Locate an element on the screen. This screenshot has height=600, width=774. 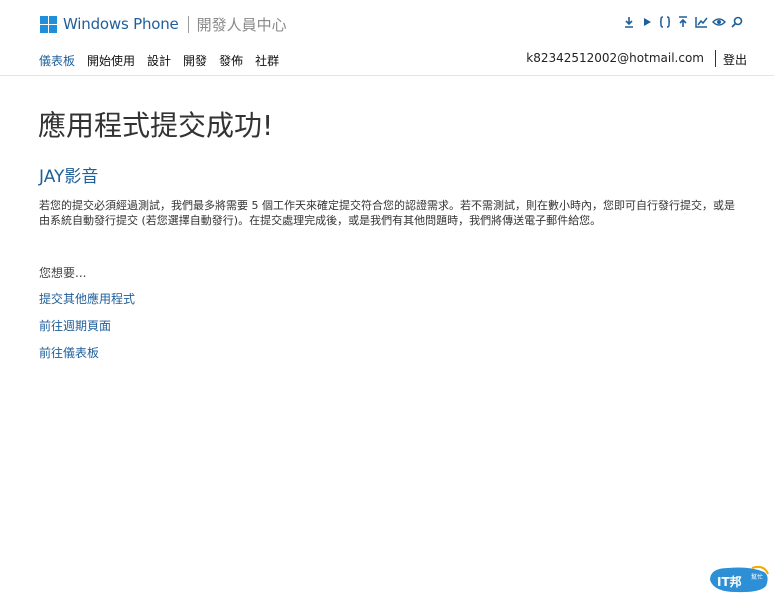
brand-divider is located at coordinates (188, 24).